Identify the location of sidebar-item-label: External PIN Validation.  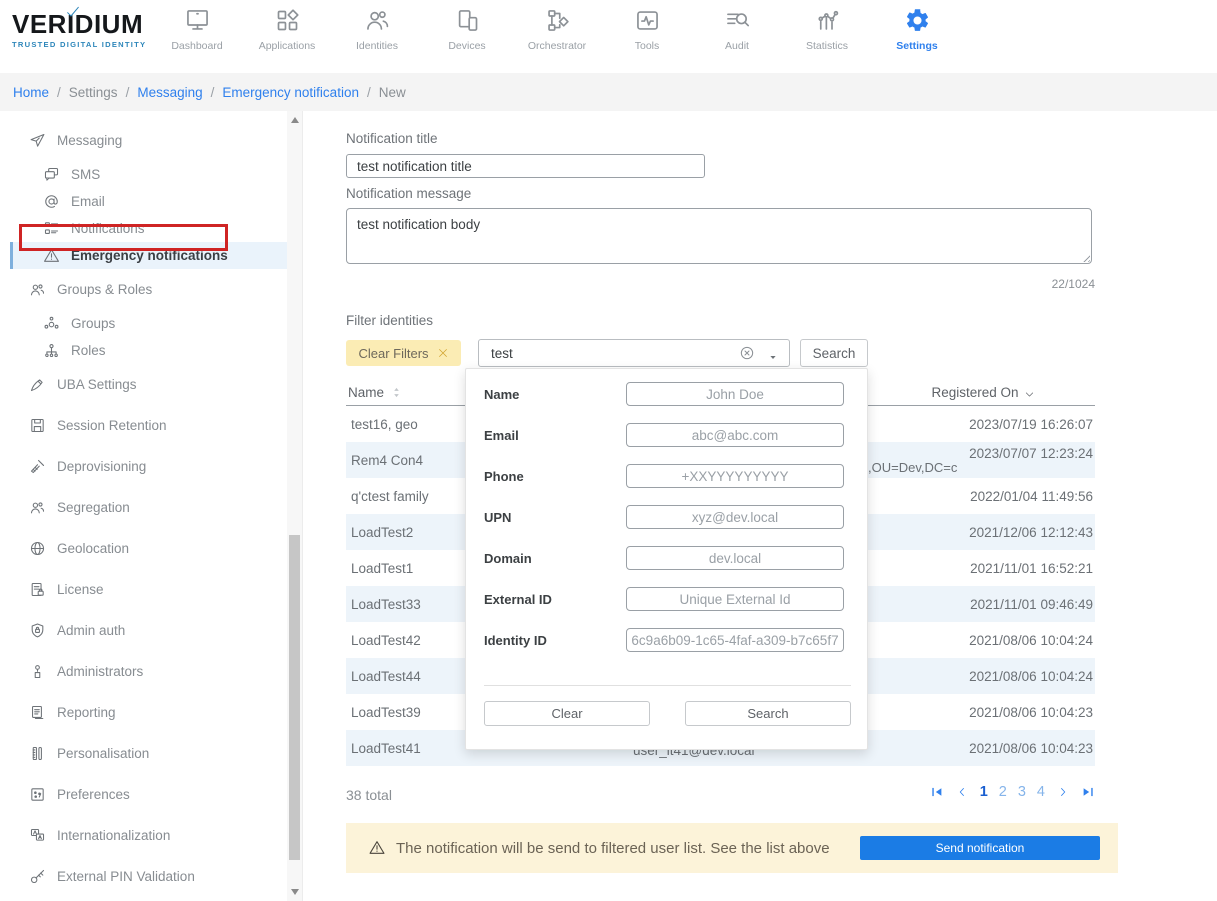
(126, 876).